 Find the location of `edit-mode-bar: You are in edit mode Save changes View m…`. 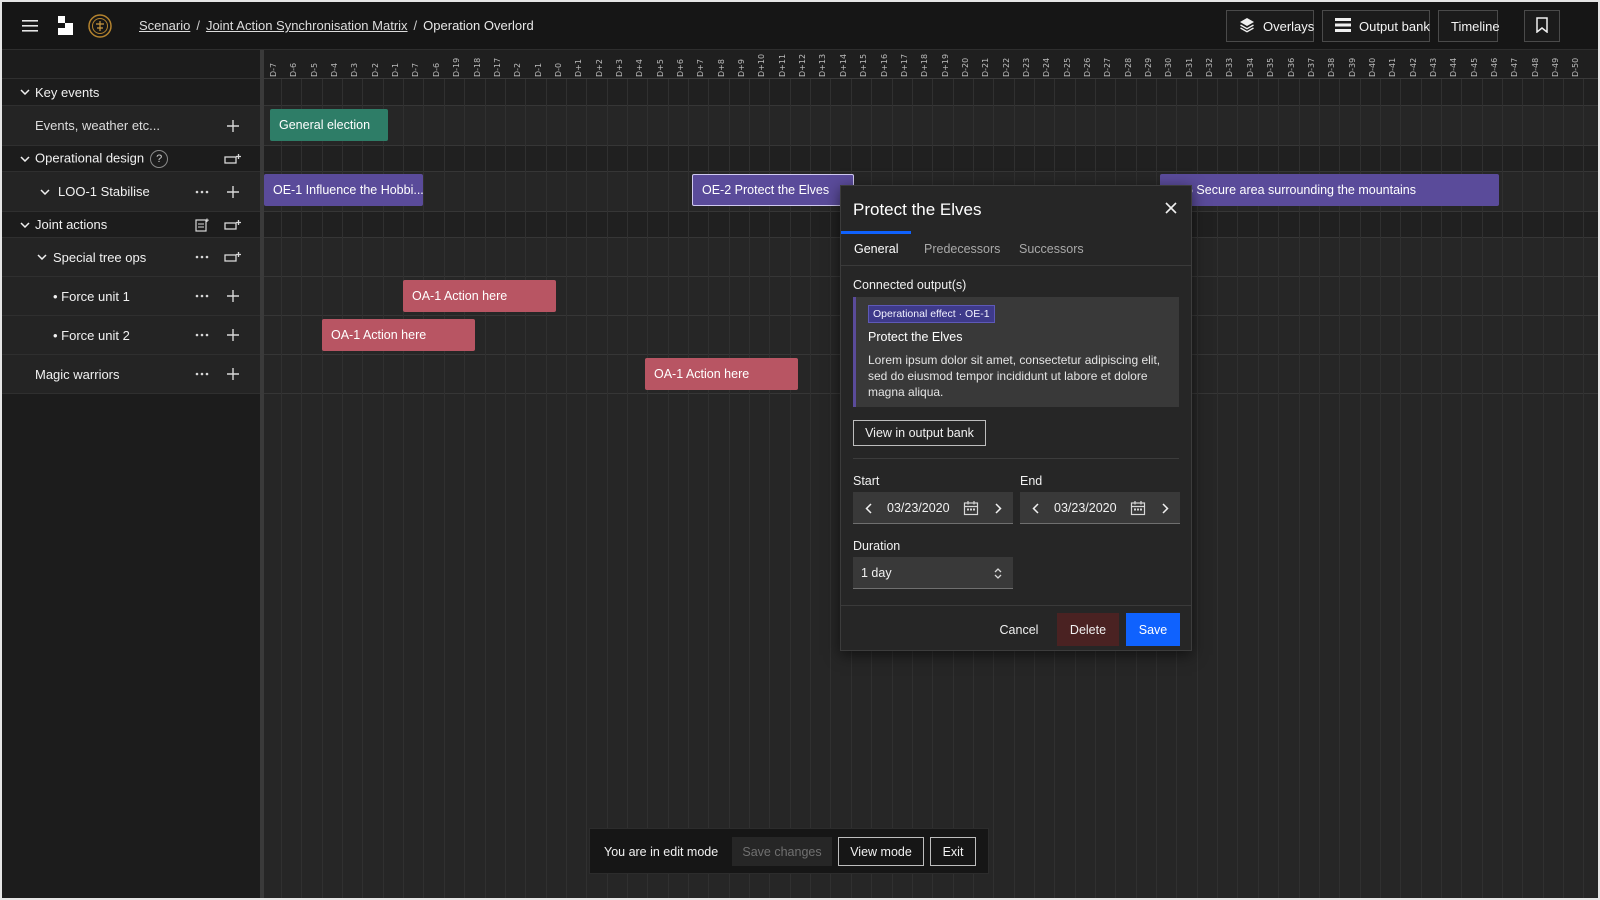

edit-mode-bar: You are in edit mode Save changes View m… is located at coordinates (789, 851).